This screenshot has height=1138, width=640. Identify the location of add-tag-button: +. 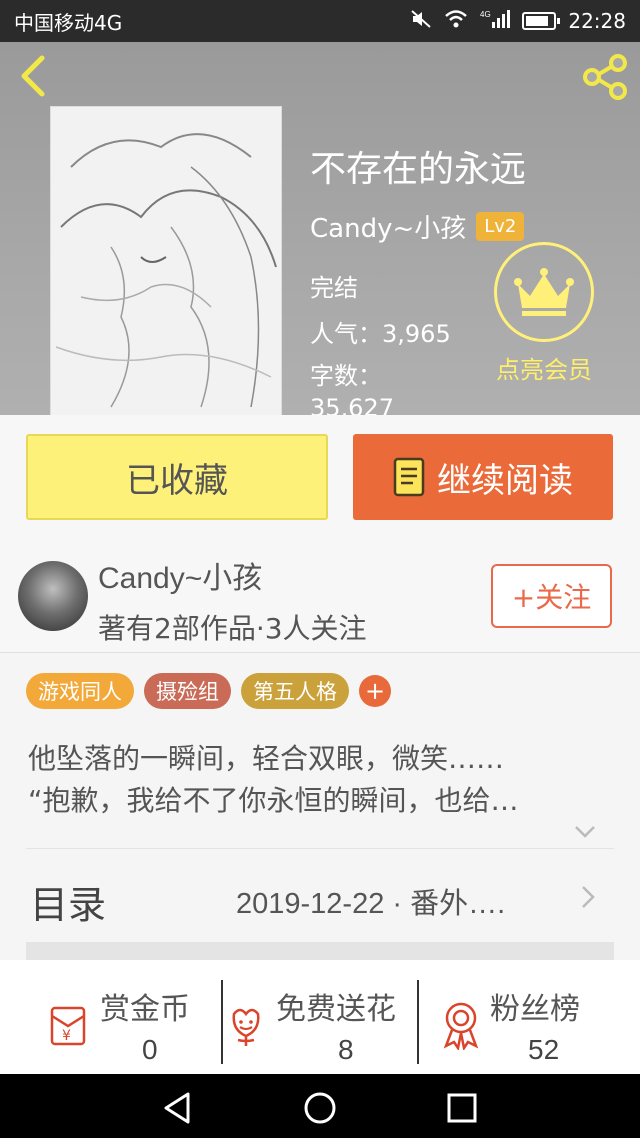
(375, 691).